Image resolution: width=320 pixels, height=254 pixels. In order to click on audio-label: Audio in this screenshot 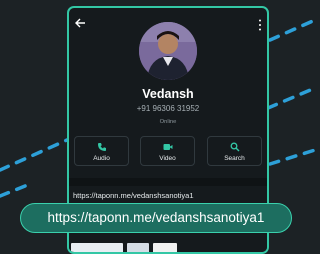, I will do `click(101, 158)`.